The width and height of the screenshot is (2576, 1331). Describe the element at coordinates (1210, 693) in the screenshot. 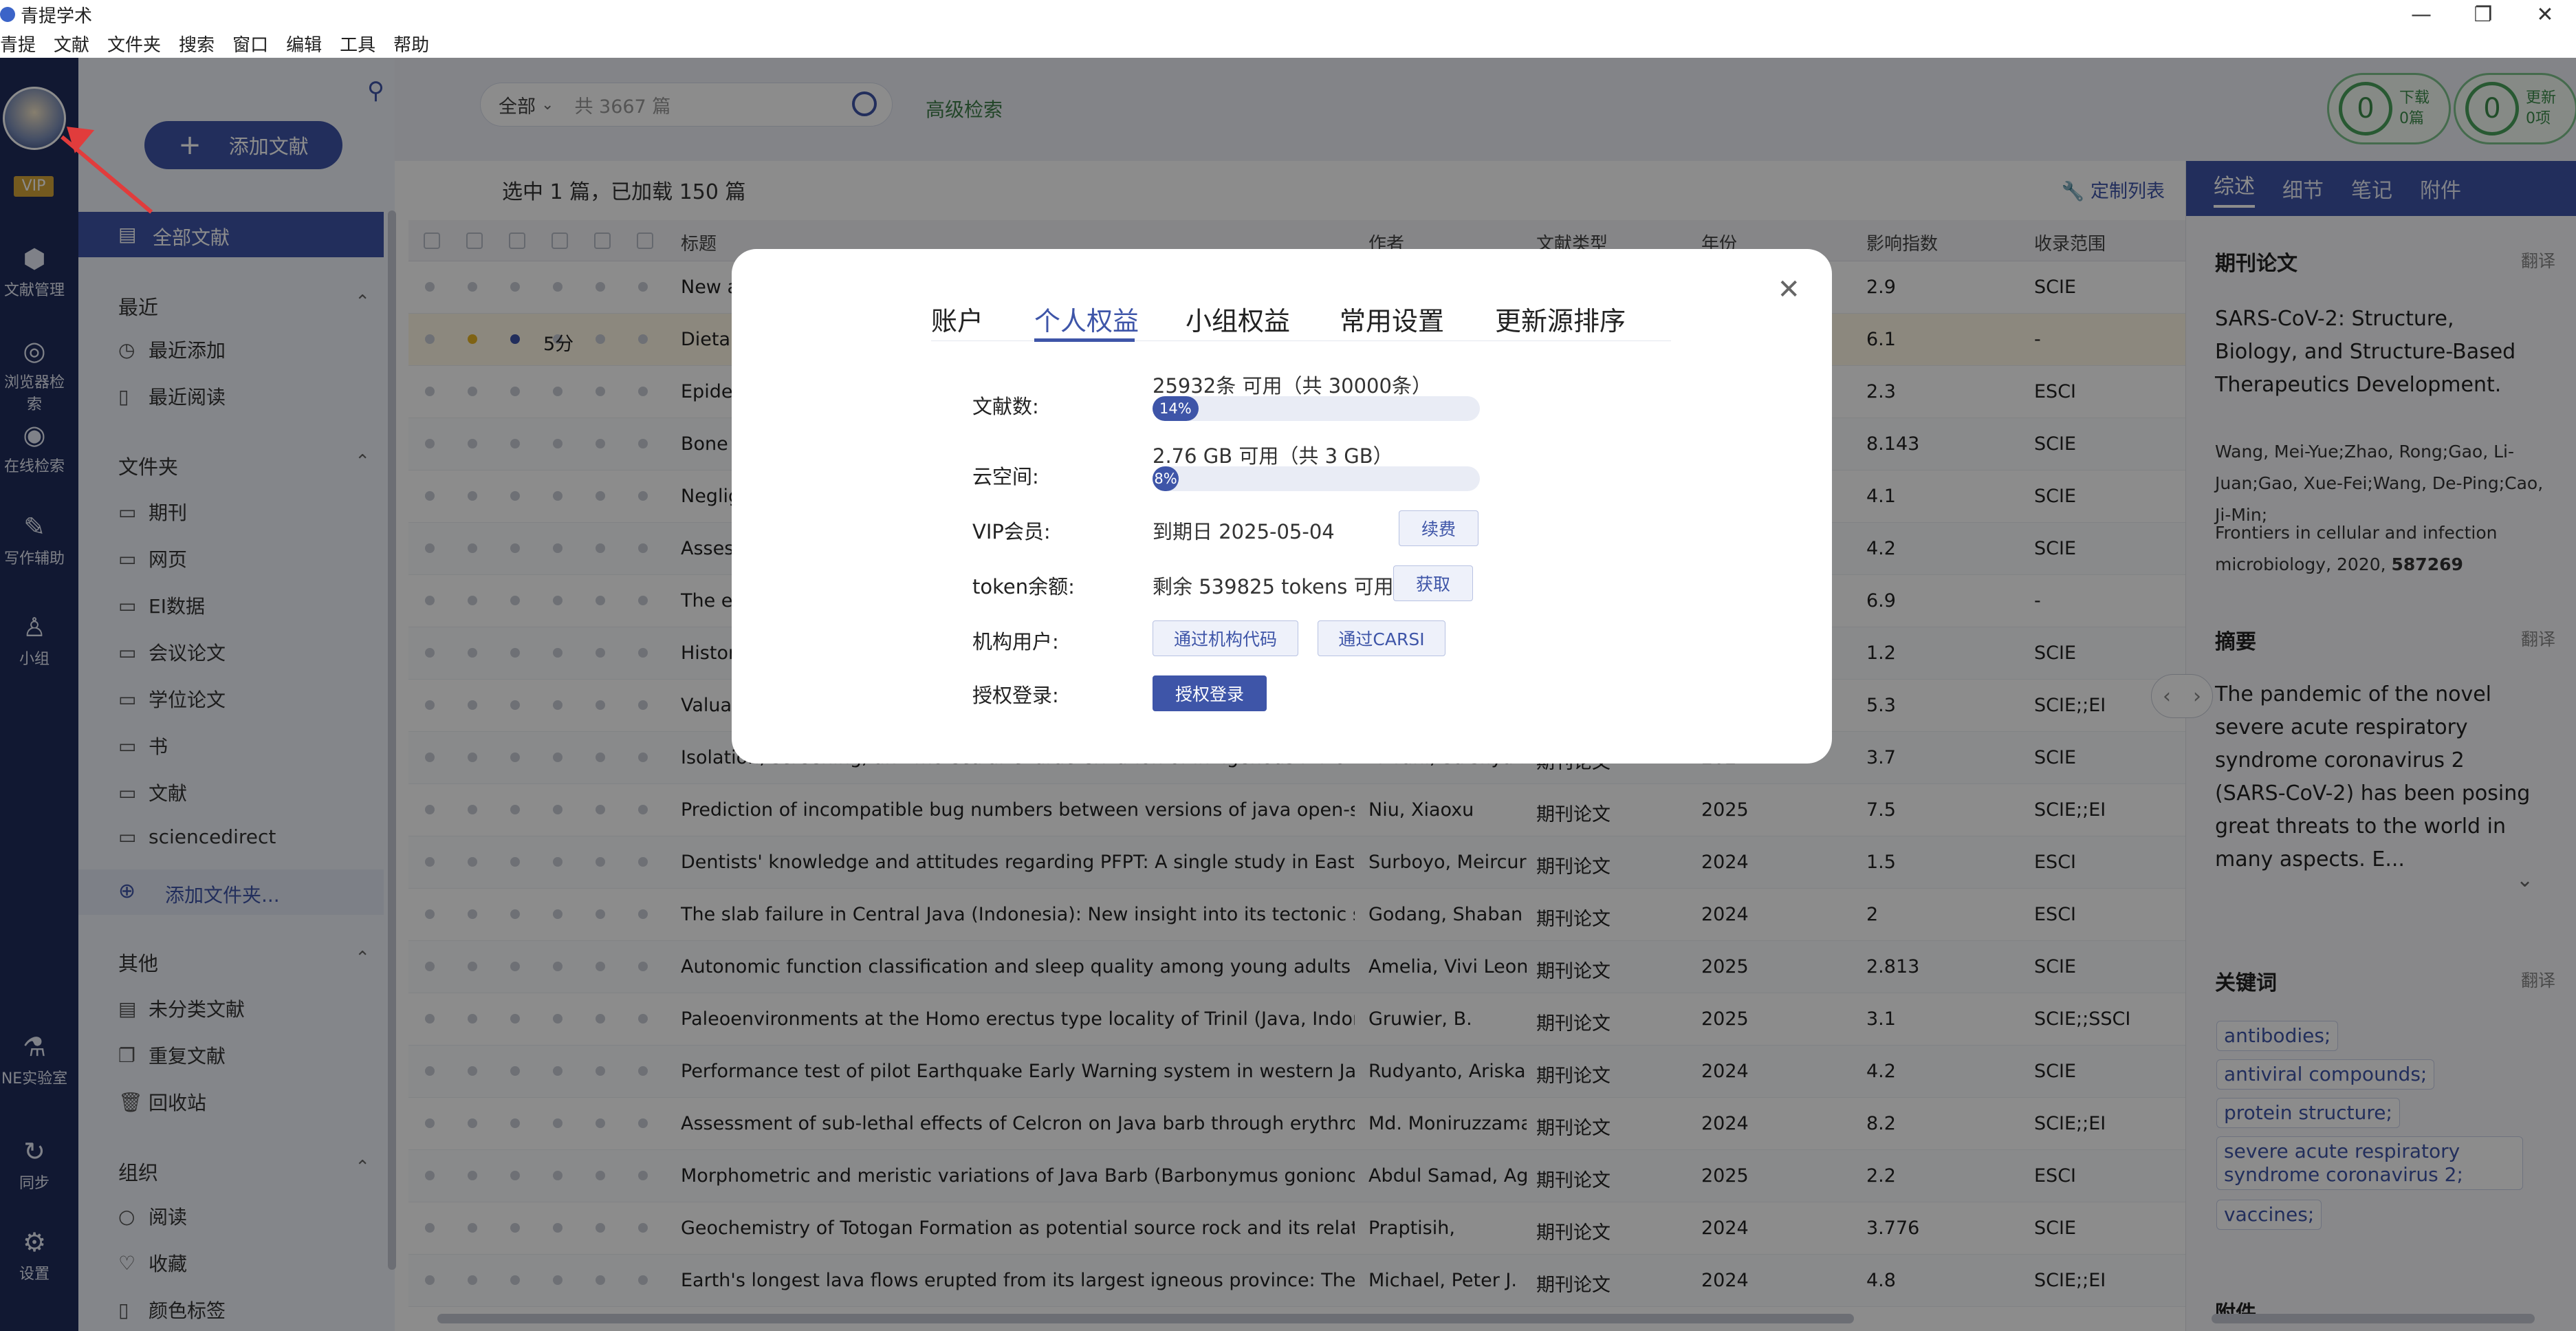

I see `auth-login-button: 授权登录` at that location.